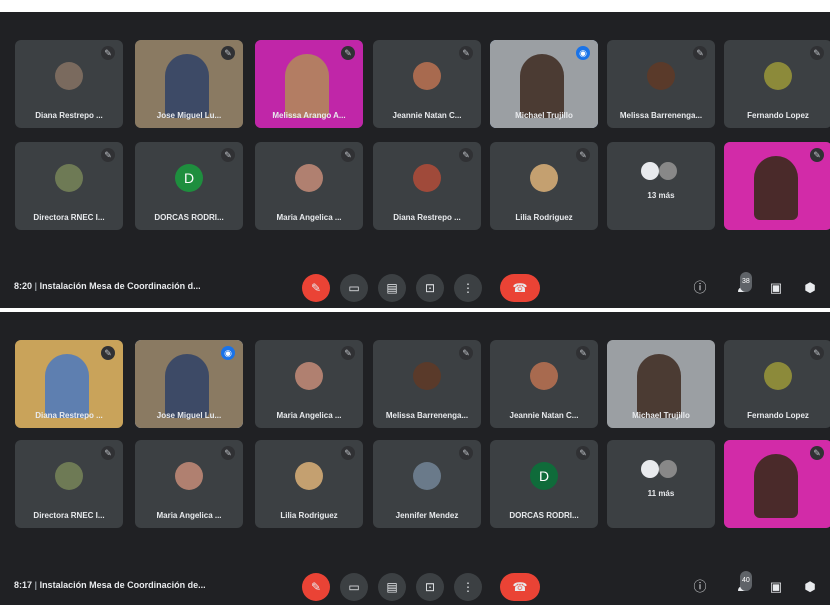  Describe the element at coordinates (544, 84) in the screenshot. I see `participant-tile-active-speaker: ◉ Michael Trujillo` at that location.